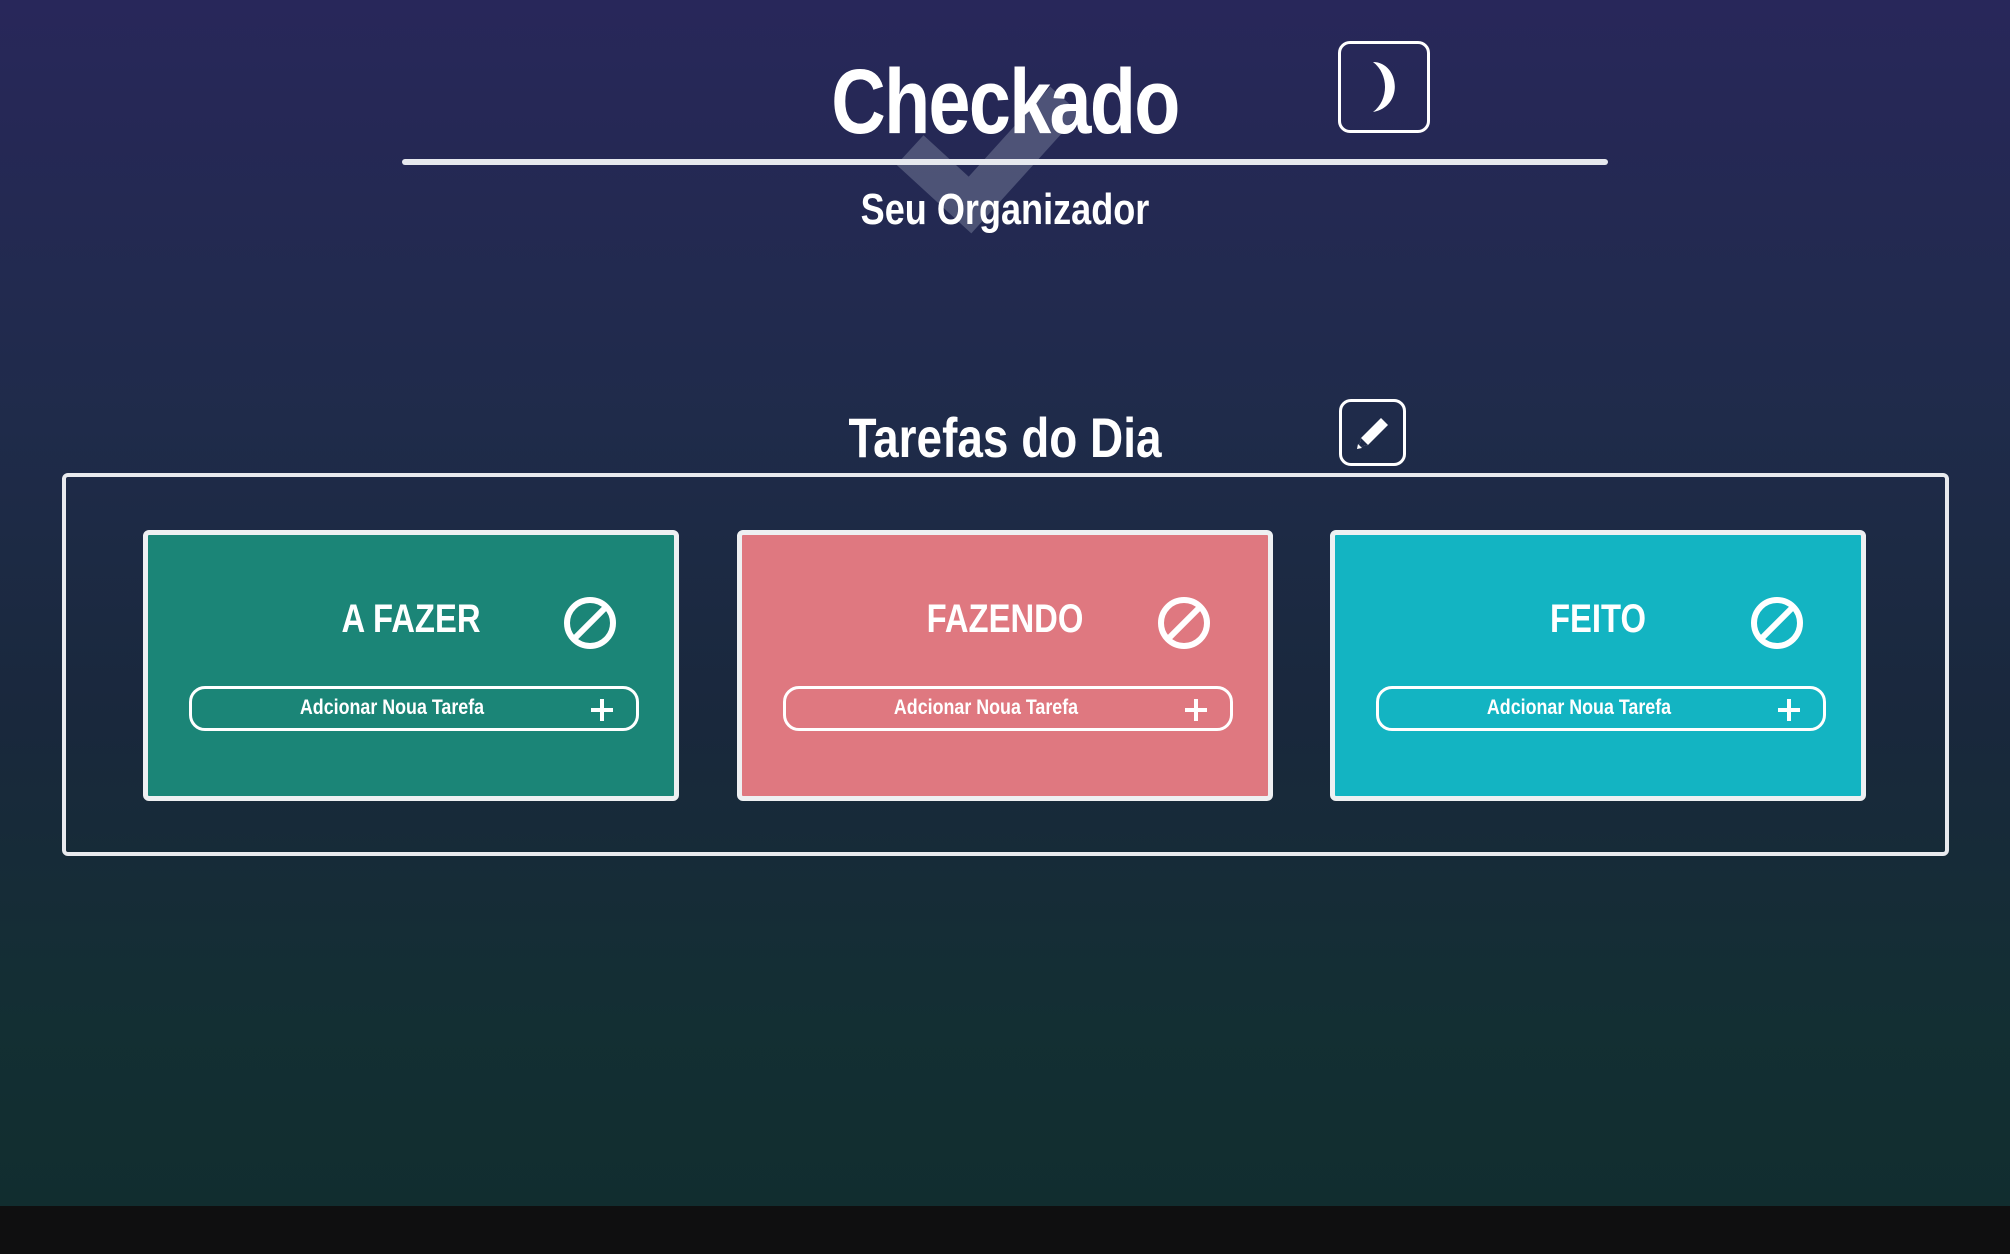 This screenshot has width=2010, height=1254. I want to click on moon-icon, so click(1384, 87).